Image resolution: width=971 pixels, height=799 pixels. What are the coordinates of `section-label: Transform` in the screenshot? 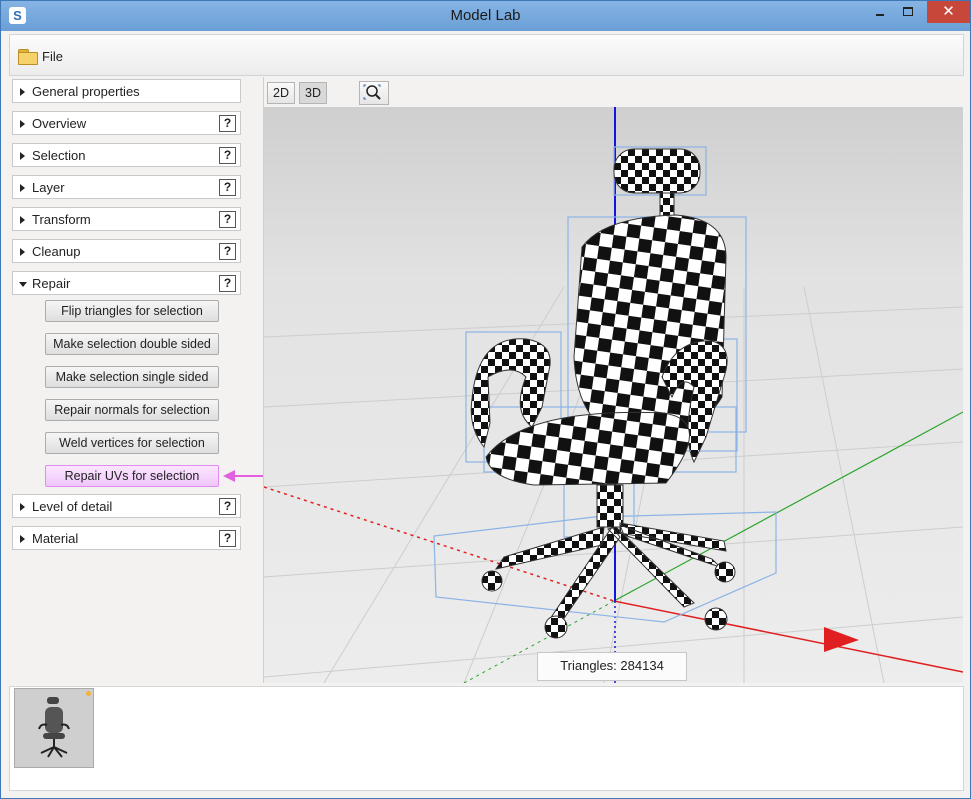 It's located at (61, 219).